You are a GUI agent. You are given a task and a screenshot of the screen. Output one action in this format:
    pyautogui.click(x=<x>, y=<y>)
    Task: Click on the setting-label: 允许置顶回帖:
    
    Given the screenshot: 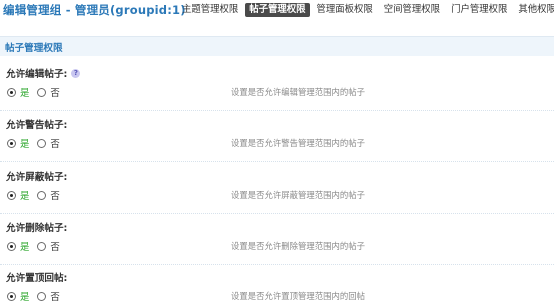 What is the action you would take?
    pyautogui.click(x=36, y=277)
    